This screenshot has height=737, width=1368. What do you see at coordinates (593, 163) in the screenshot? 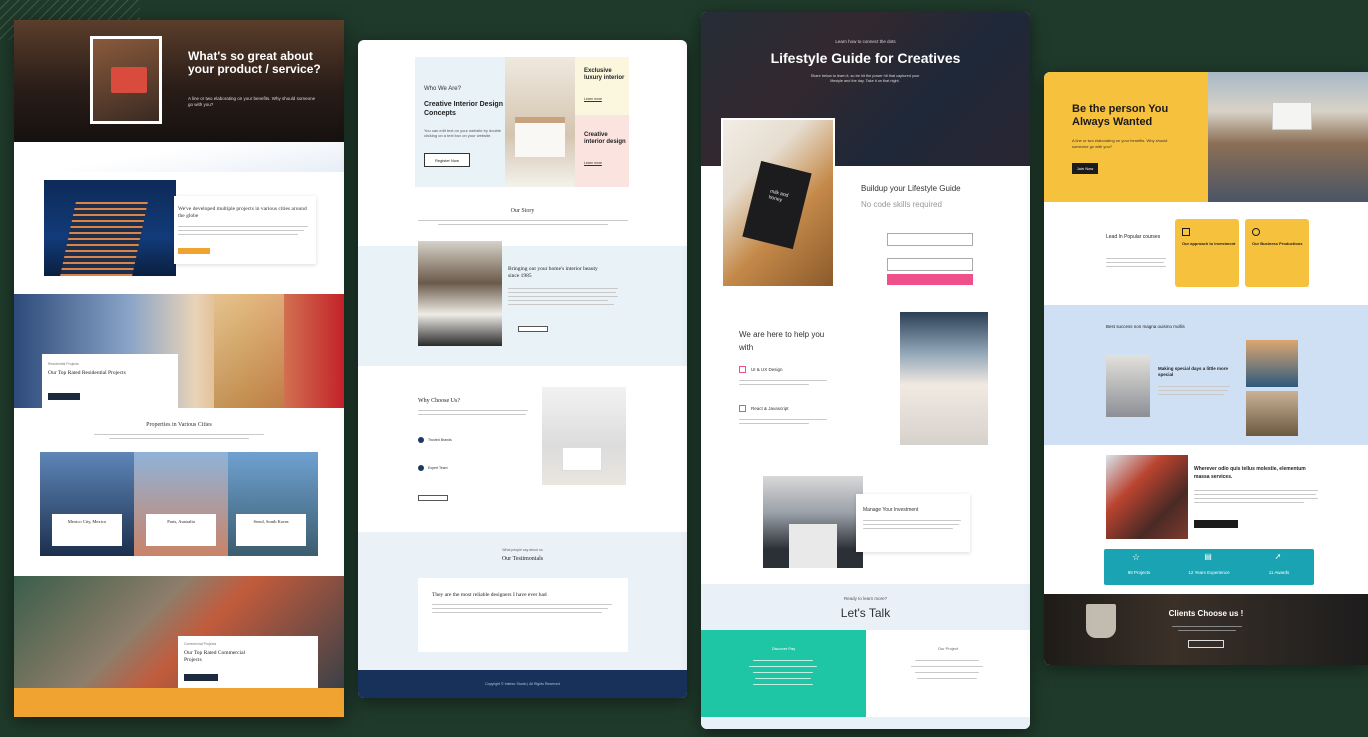
I see `creative-link: Learn more` at bounding box center [593, 163].